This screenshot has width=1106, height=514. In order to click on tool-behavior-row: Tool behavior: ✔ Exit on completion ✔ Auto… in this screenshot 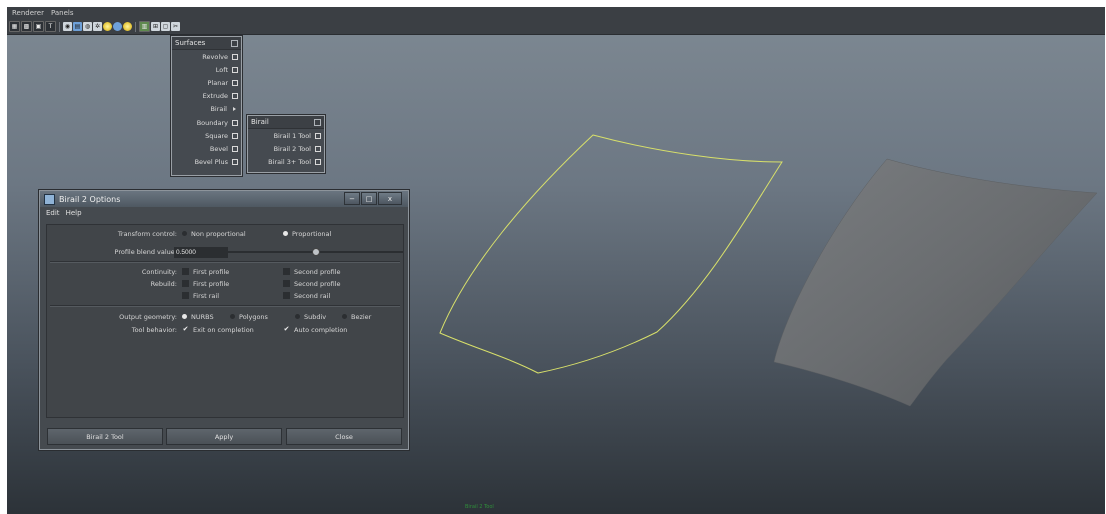, I will do `click(225, 329)`.